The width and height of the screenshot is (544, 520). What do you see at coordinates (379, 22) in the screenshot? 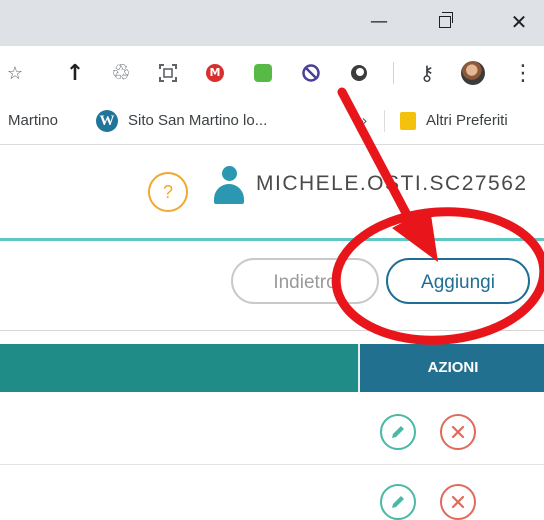
I see `minimize-button: —` at bounding box center [379, 22].